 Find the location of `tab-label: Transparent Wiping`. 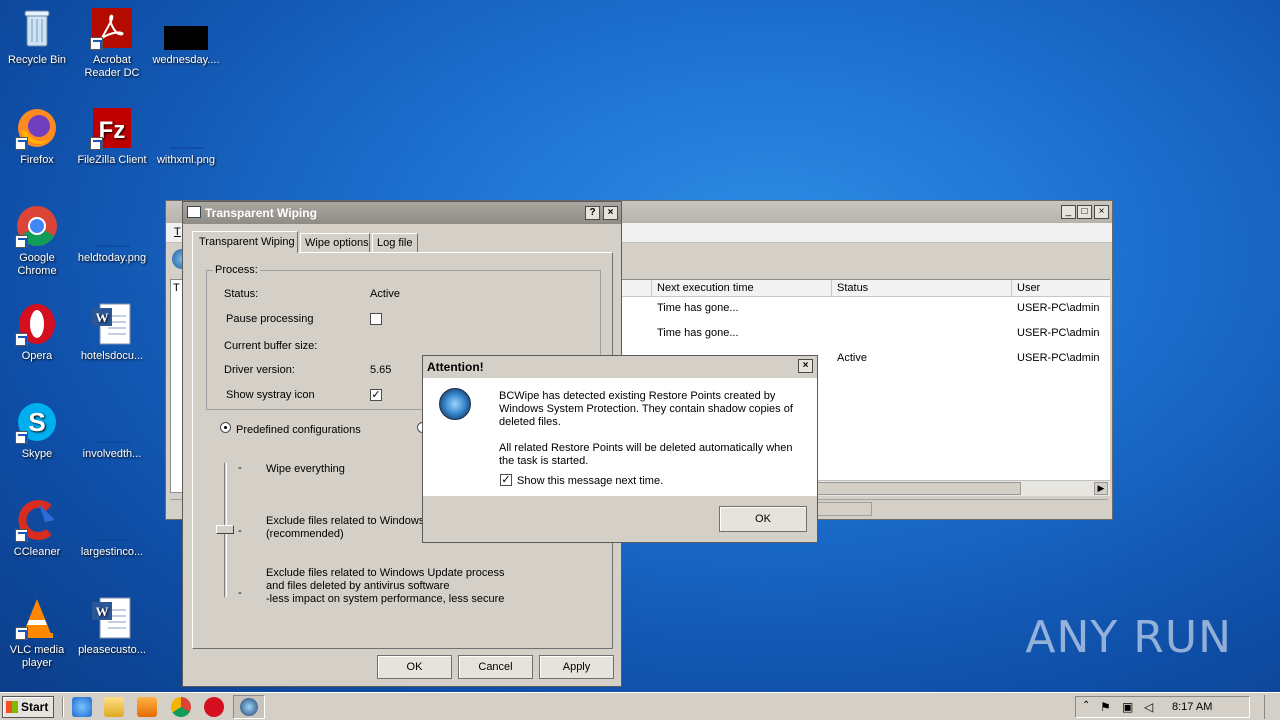

tab-label: Transparent Wiping is located at coordinates (247, 242).